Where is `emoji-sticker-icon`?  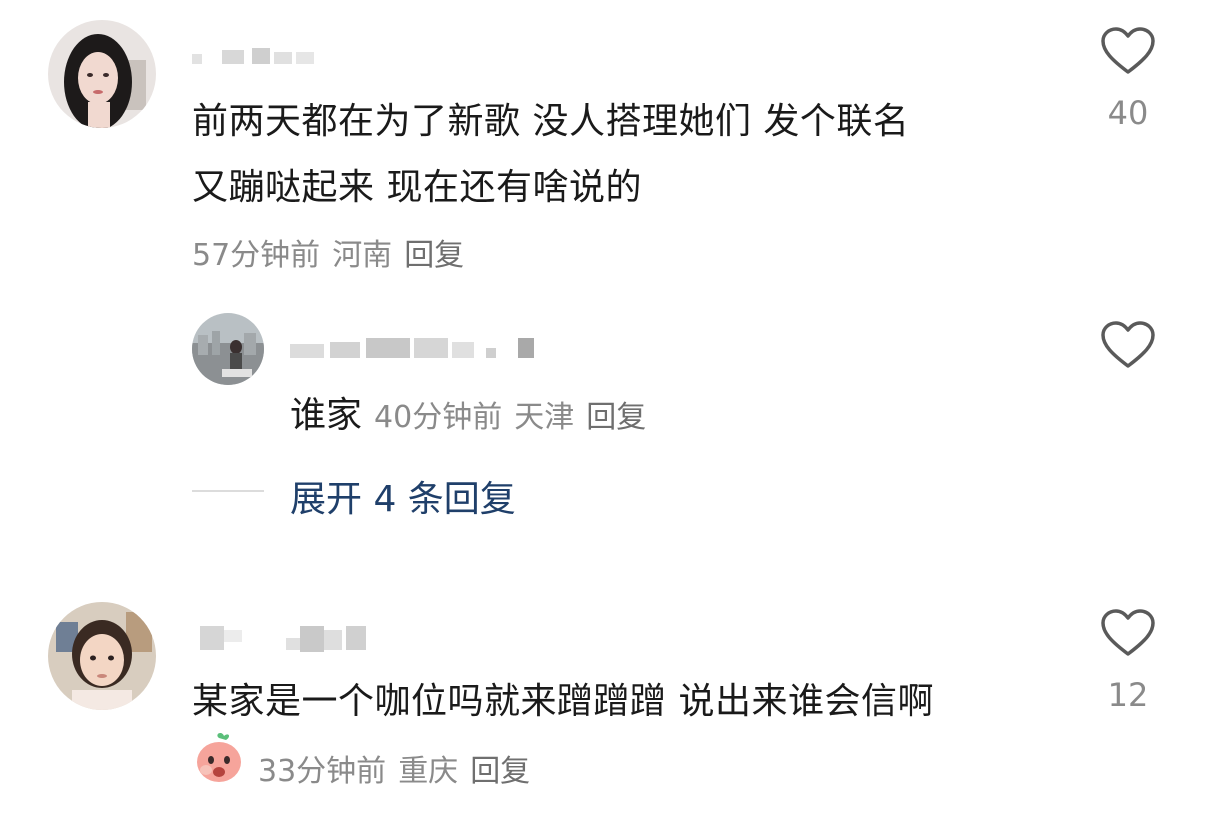
emoji-sticker-icon is located at coordinates (219, 757).